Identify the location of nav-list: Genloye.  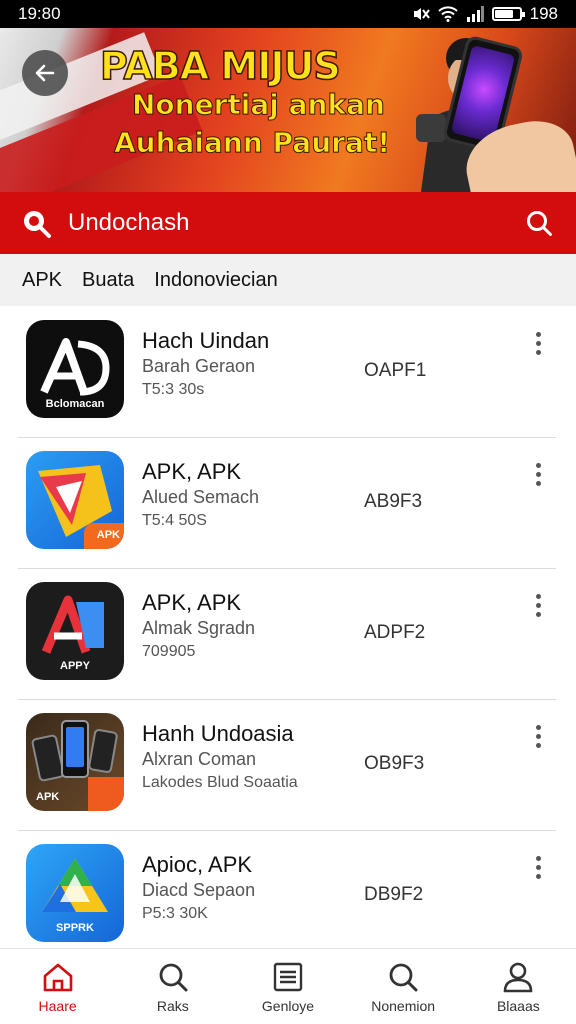
(288, 987).